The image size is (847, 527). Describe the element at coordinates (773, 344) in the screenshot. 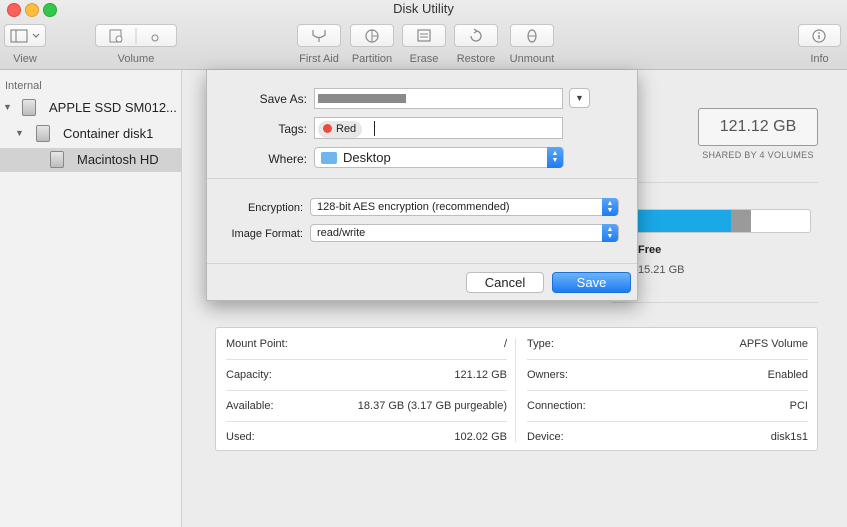

I see `info-value: APFS Volume` at that location.